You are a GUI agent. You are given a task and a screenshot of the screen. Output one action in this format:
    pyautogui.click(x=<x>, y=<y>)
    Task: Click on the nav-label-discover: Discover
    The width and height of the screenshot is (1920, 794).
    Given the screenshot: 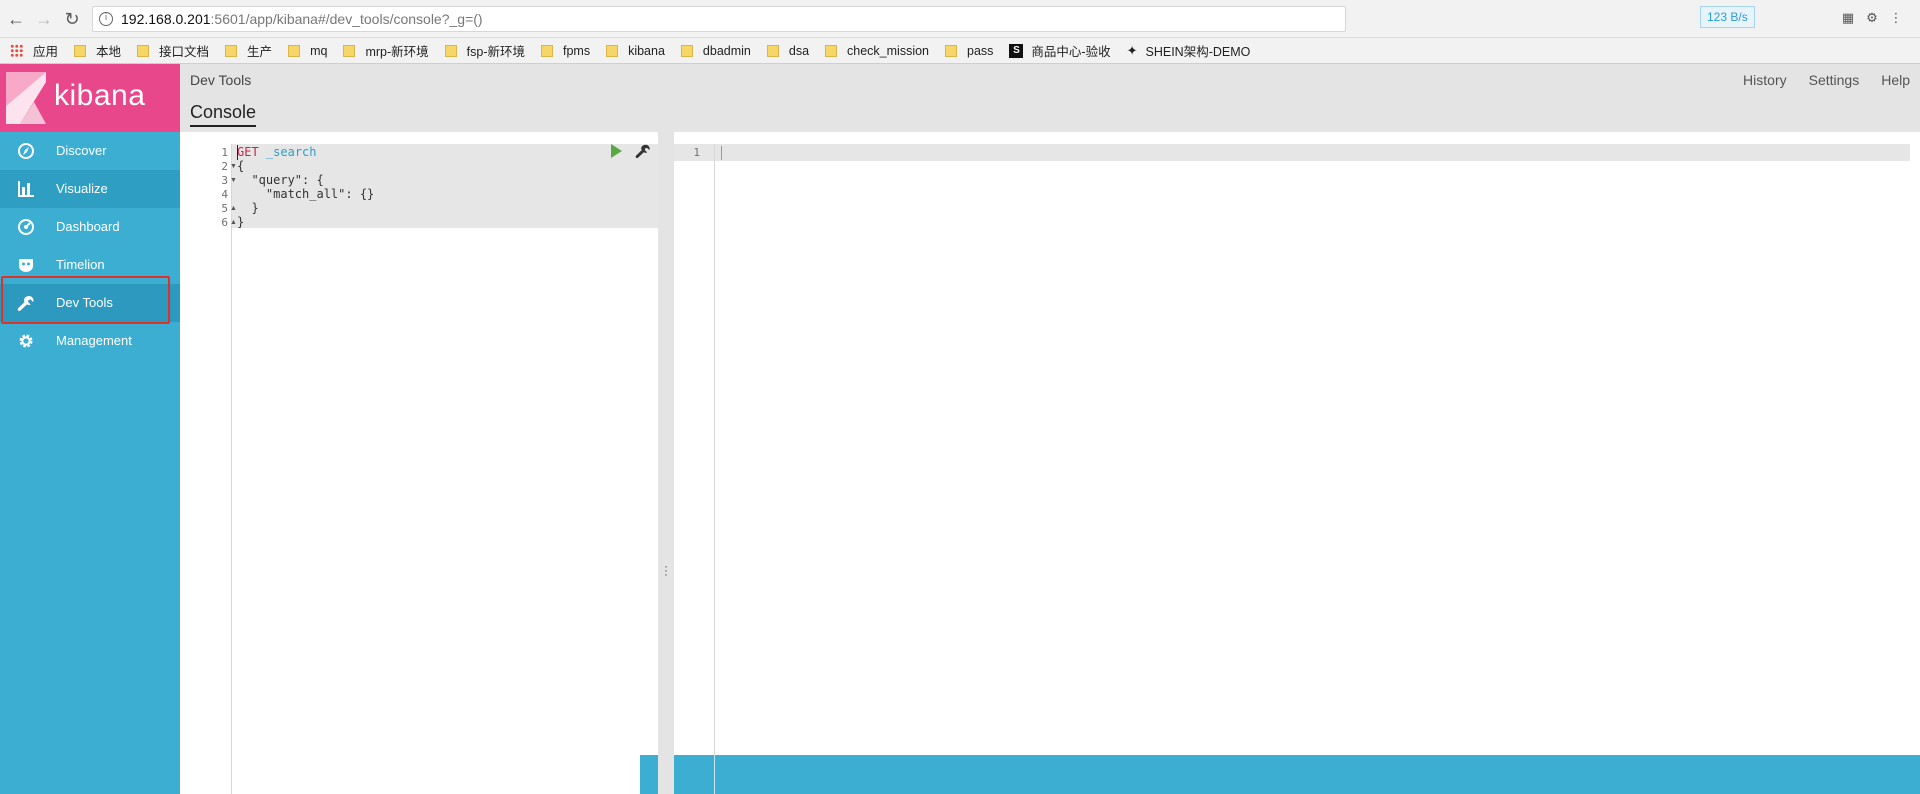 What is the action you would take?
    pyautogui.click(x=81, y=150)
    